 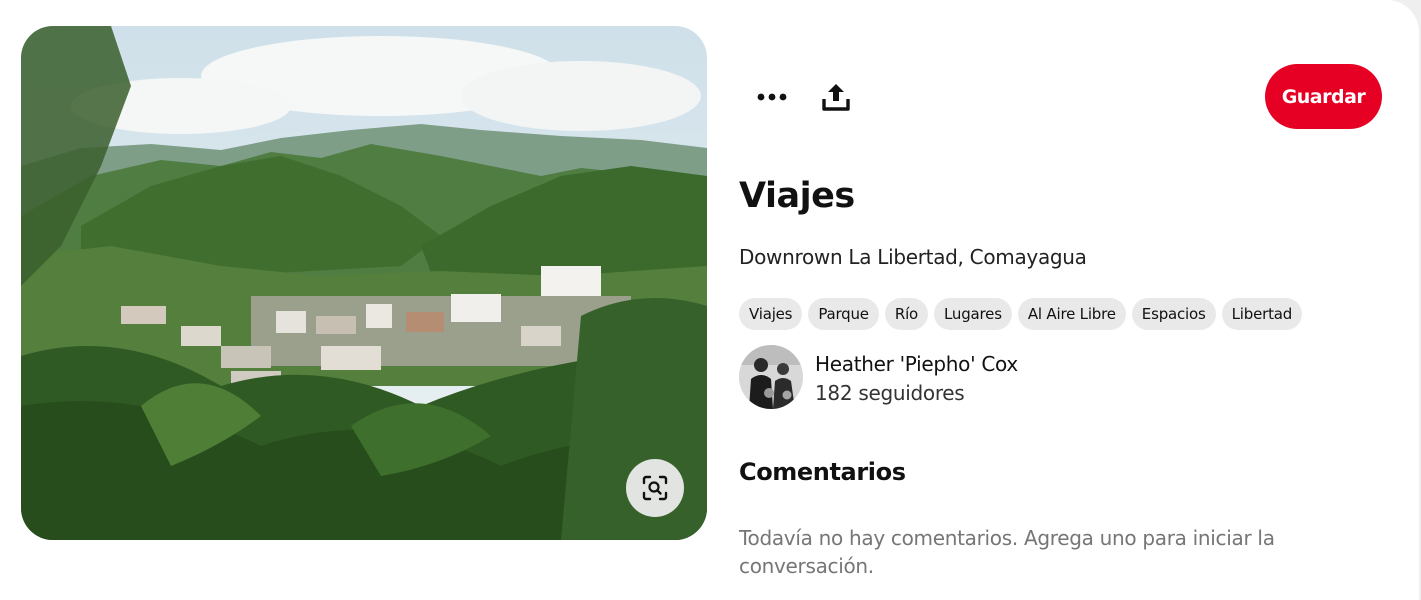 I want to click on pin-title: Viajes, so click(x=797, y=196).